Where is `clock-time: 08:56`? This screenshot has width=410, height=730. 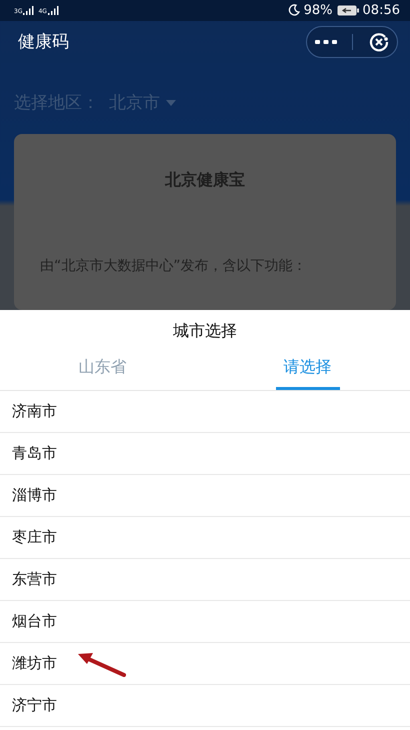 clock-time: 08:56 is located at coordinates (381, 10).